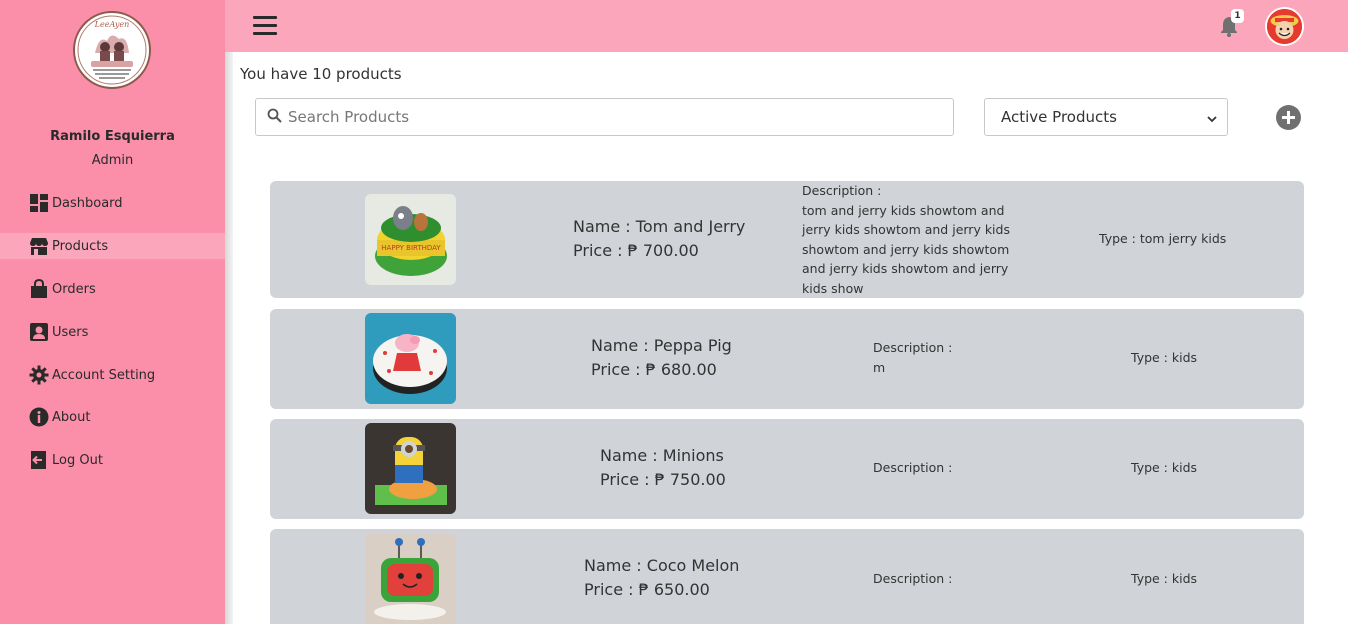  What do you see at coordinates (879, 367) in the screenshot?
I see `description-text: m` at bounding box center [879, 367].